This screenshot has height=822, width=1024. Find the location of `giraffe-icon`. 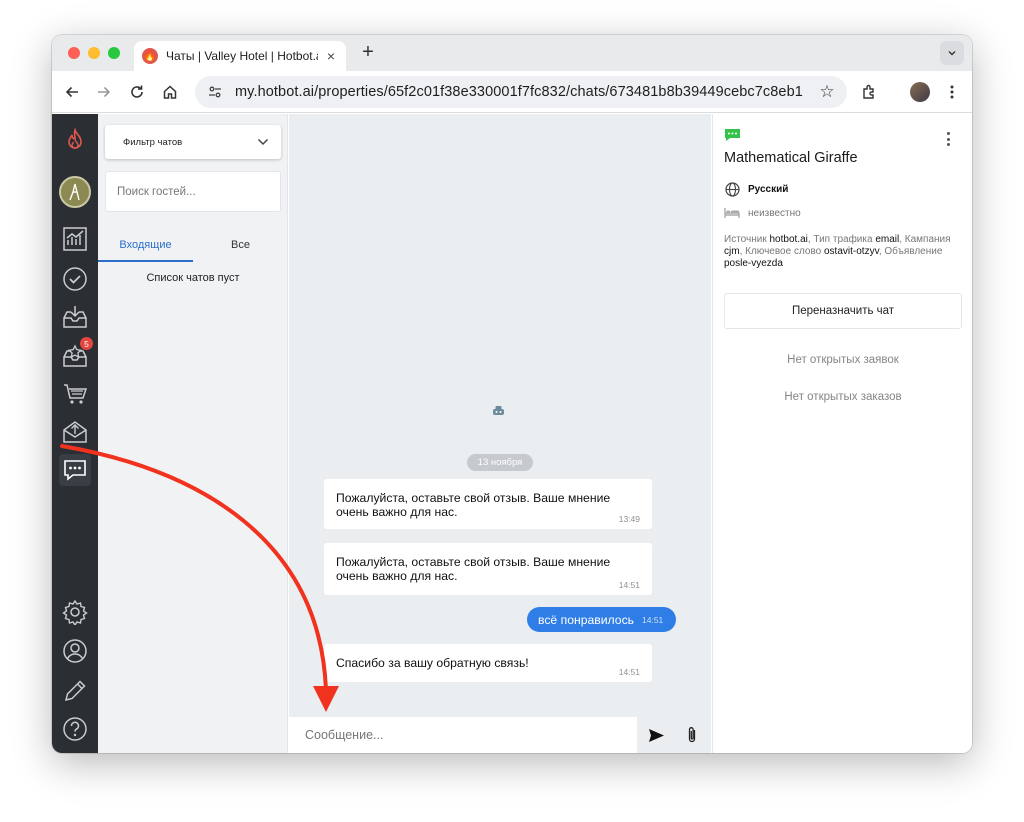

giraffe-icon is located at coordinates (74, 192).